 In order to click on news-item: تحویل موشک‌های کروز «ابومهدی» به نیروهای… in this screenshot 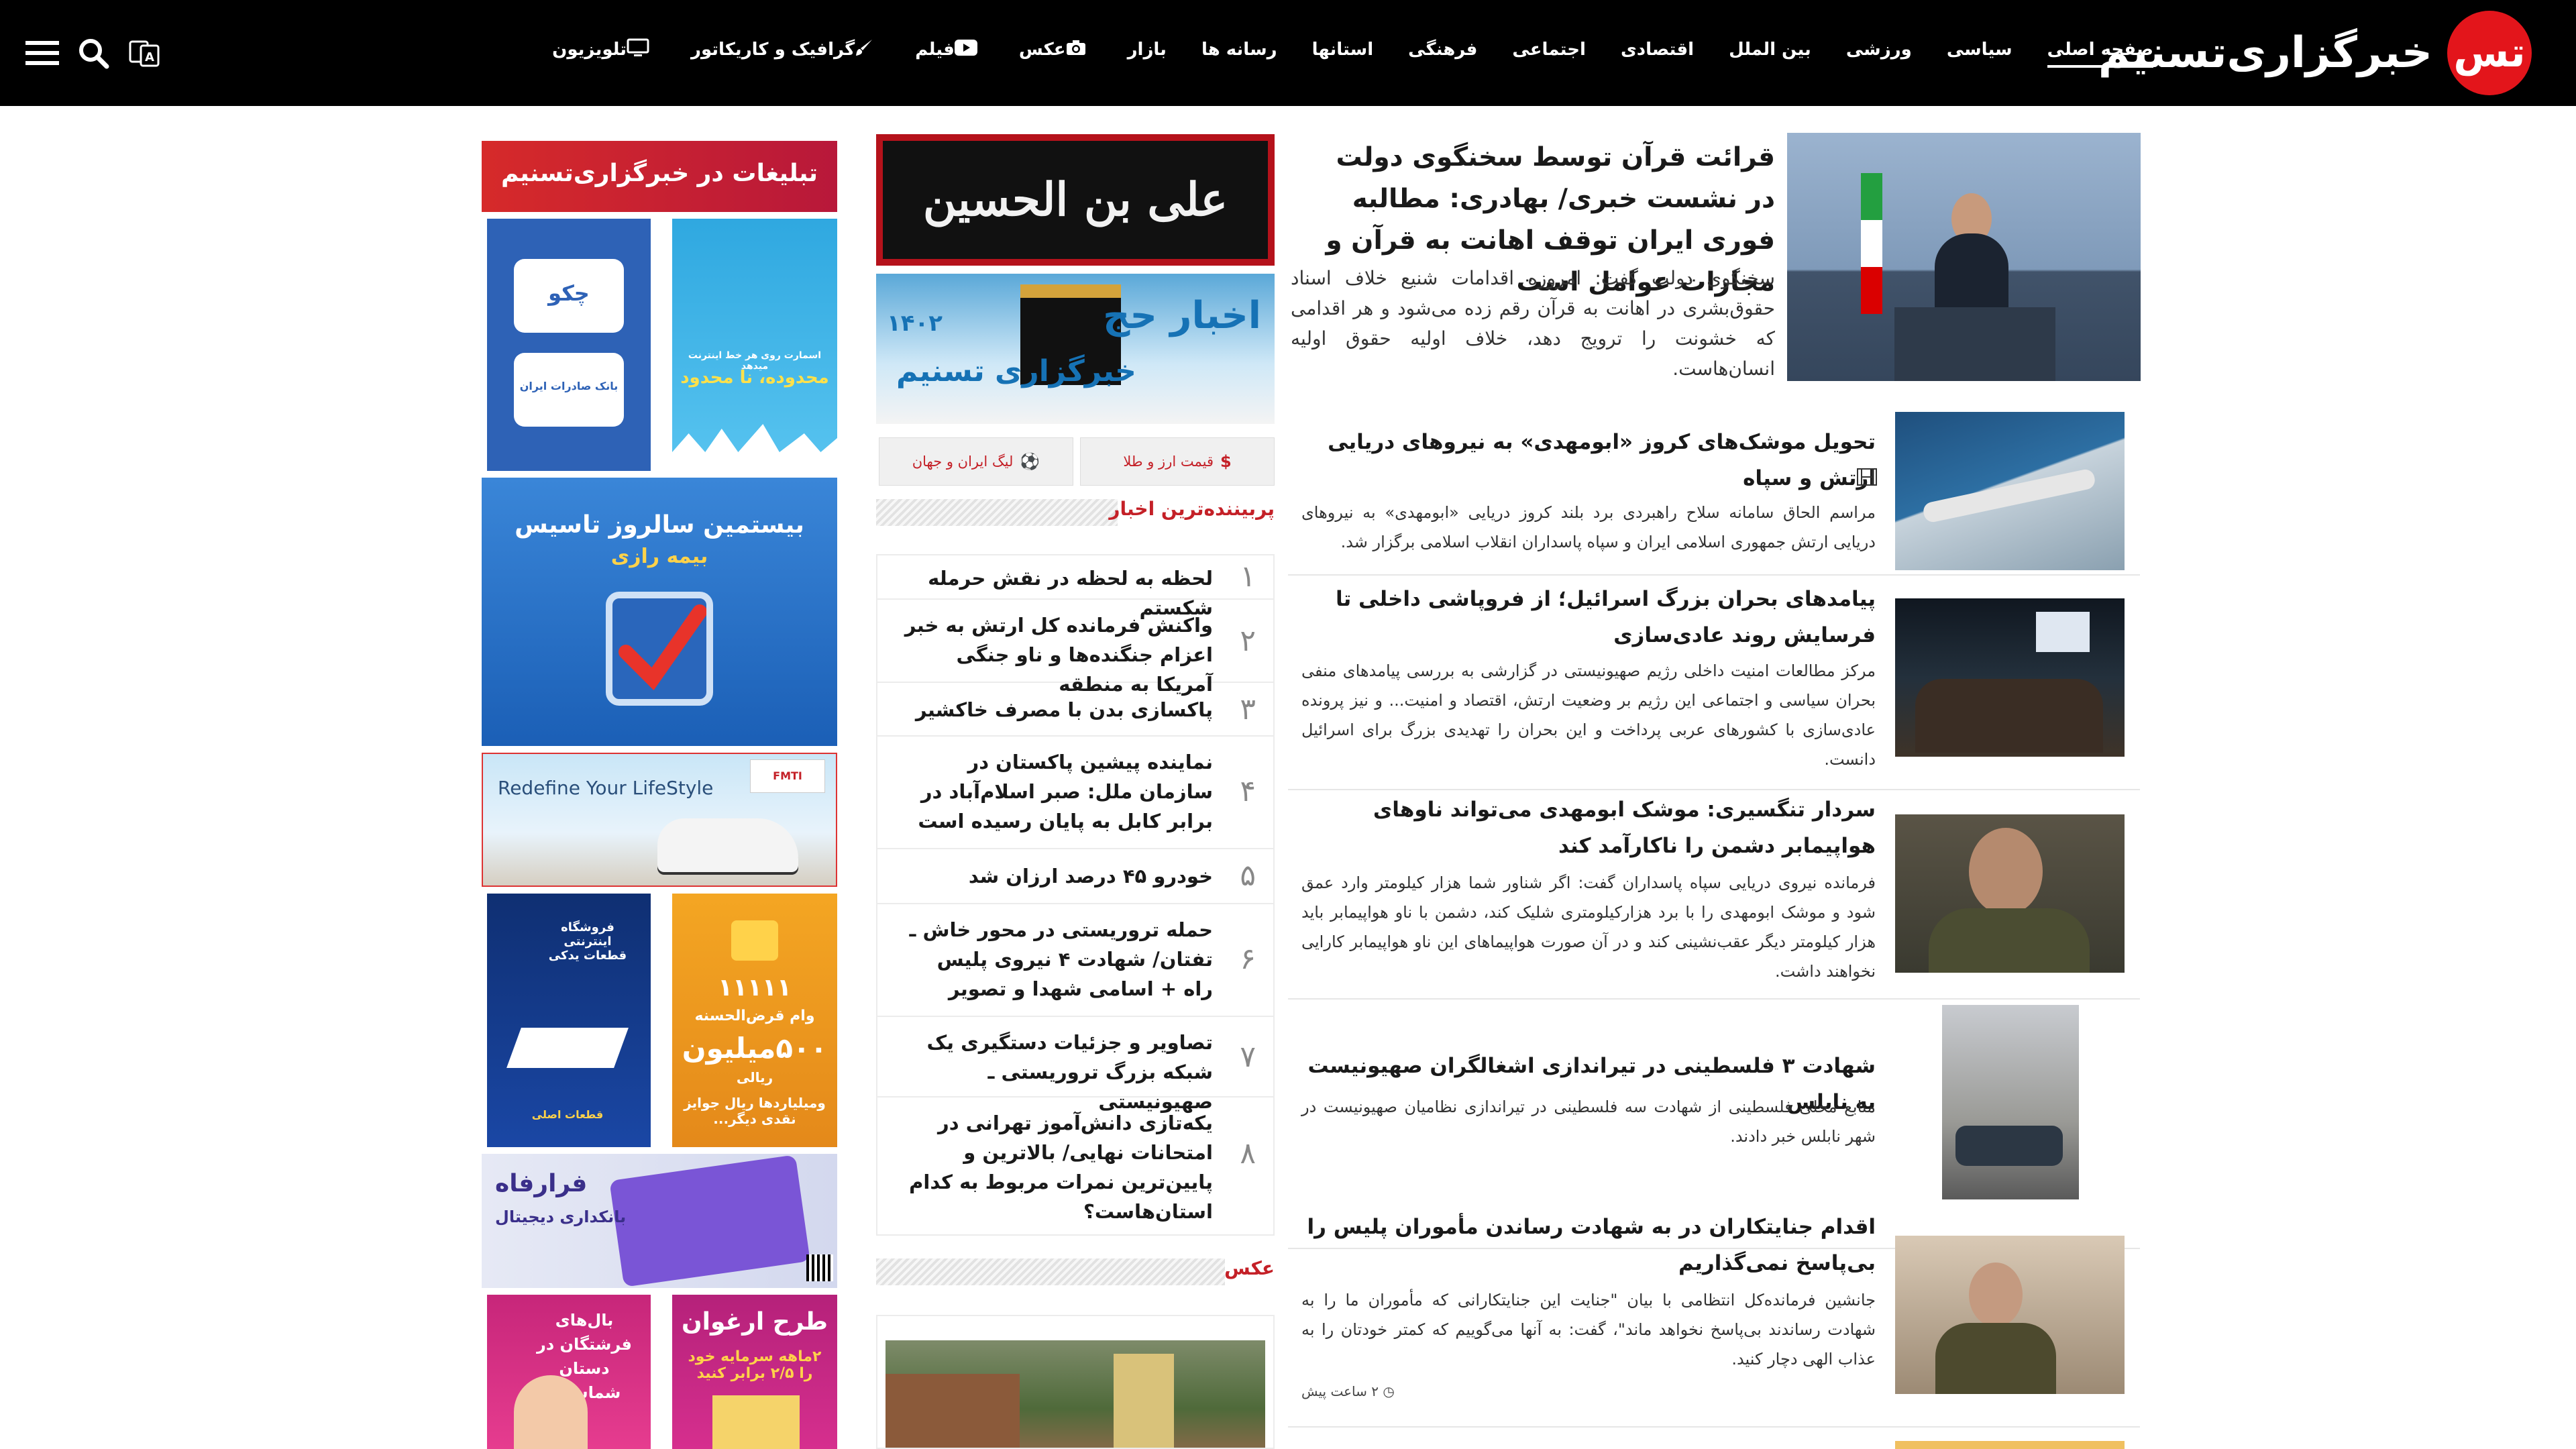, I will do `click(1714, 491)`.